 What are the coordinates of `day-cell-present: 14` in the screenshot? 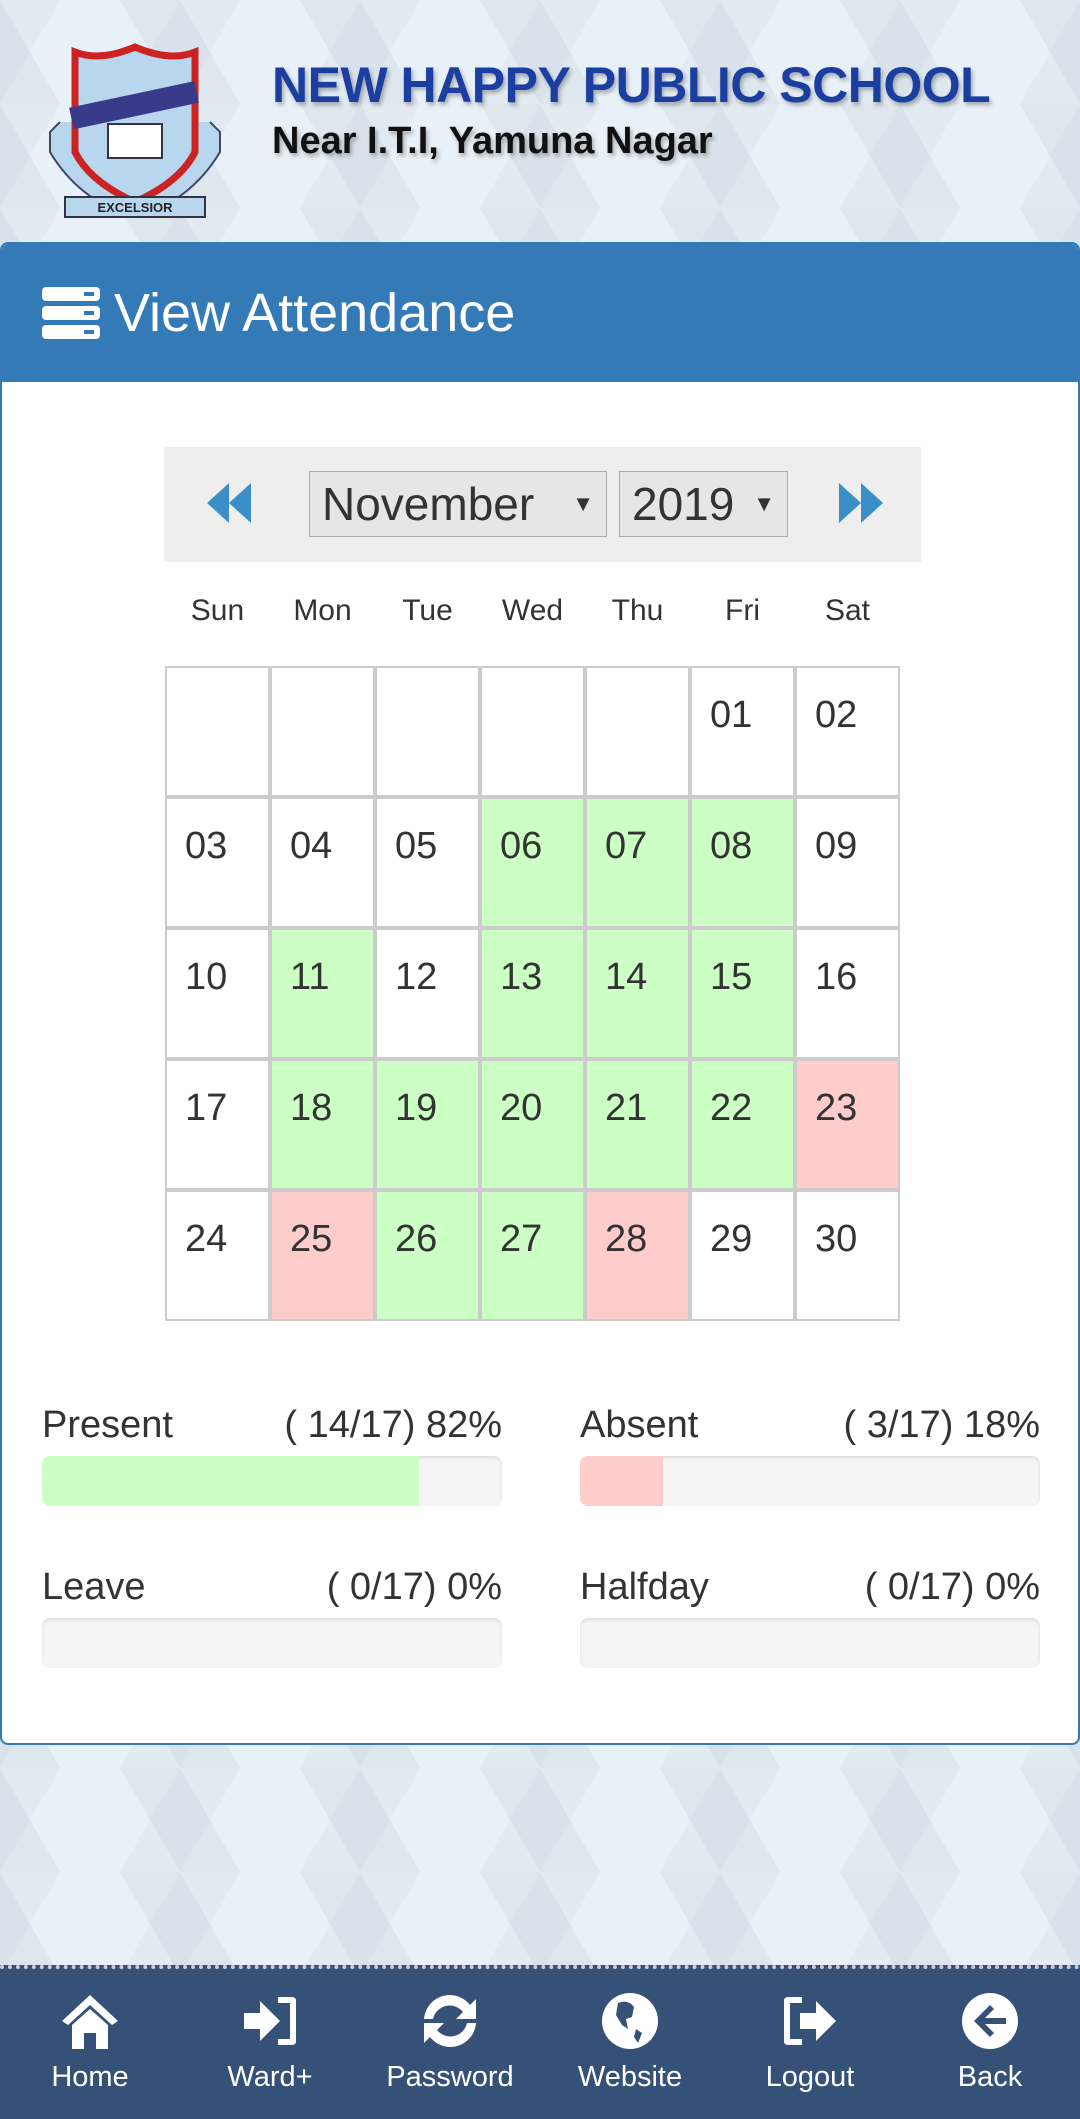 It's located at (637, 993).